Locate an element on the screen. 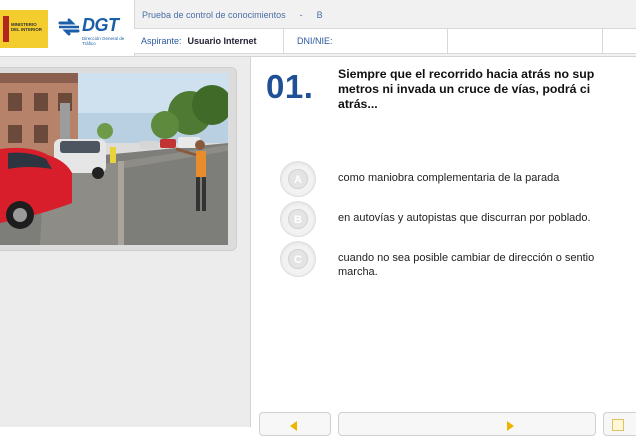 The width and height of the screenshot is (636, 436). ministerio-label: MINISTERIO DEL INTERIOR is located at coordinates (26, 27).